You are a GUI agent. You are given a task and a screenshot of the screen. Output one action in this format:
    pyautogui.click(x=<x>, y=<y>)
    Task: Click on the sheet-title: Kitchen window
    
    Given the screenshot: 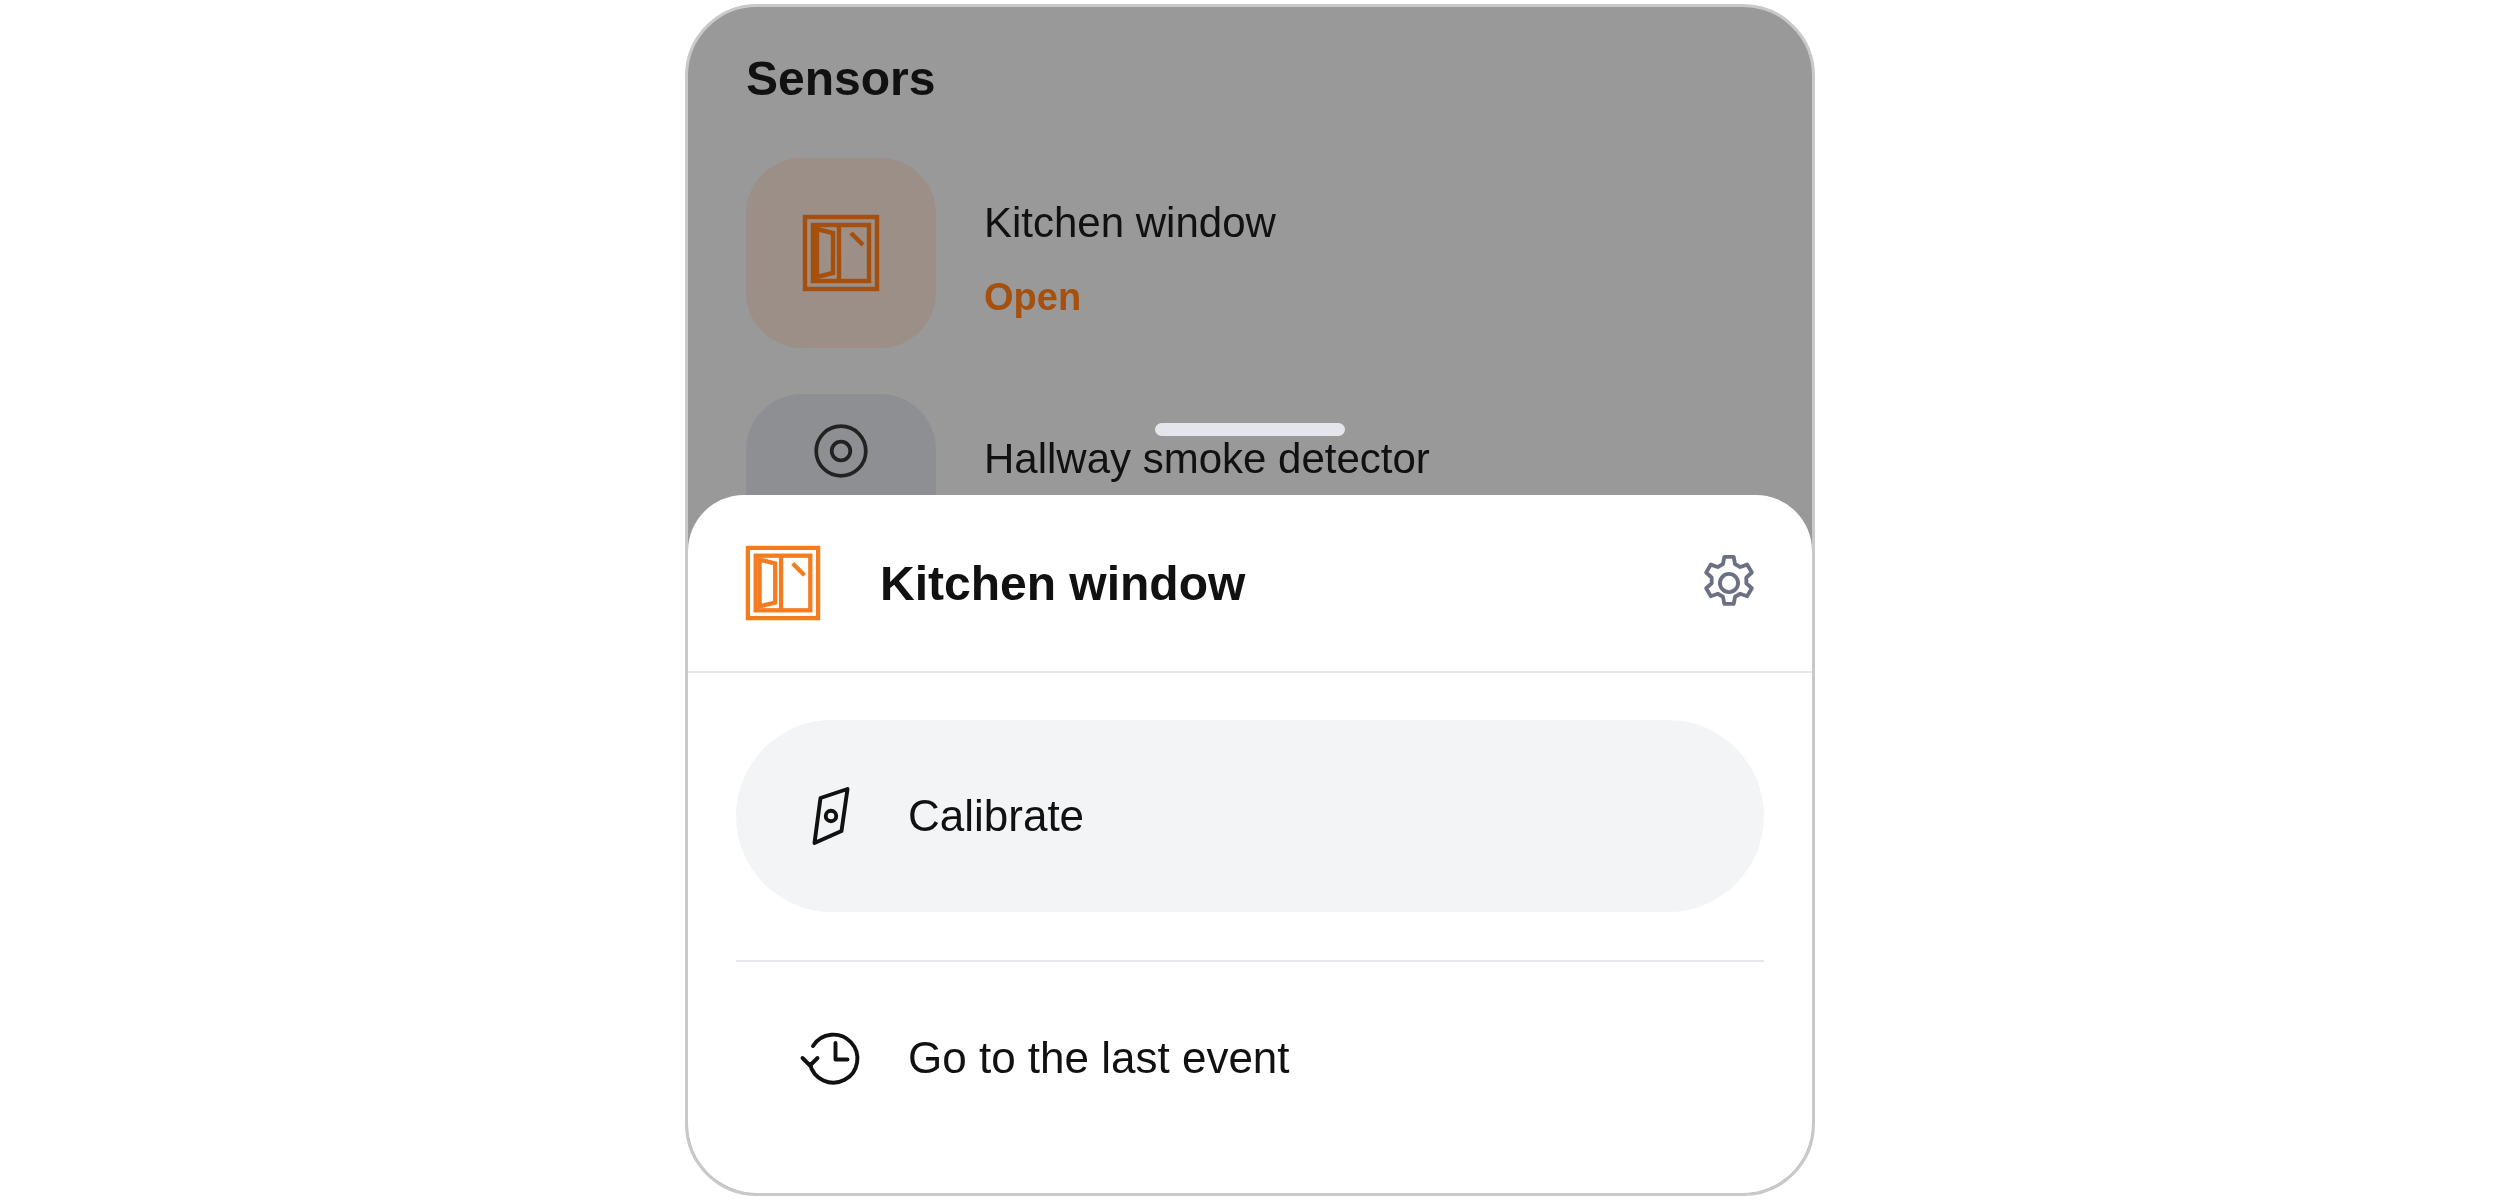 What is the action you would take?
    pyautogui.click(x=1063, y=583)
    